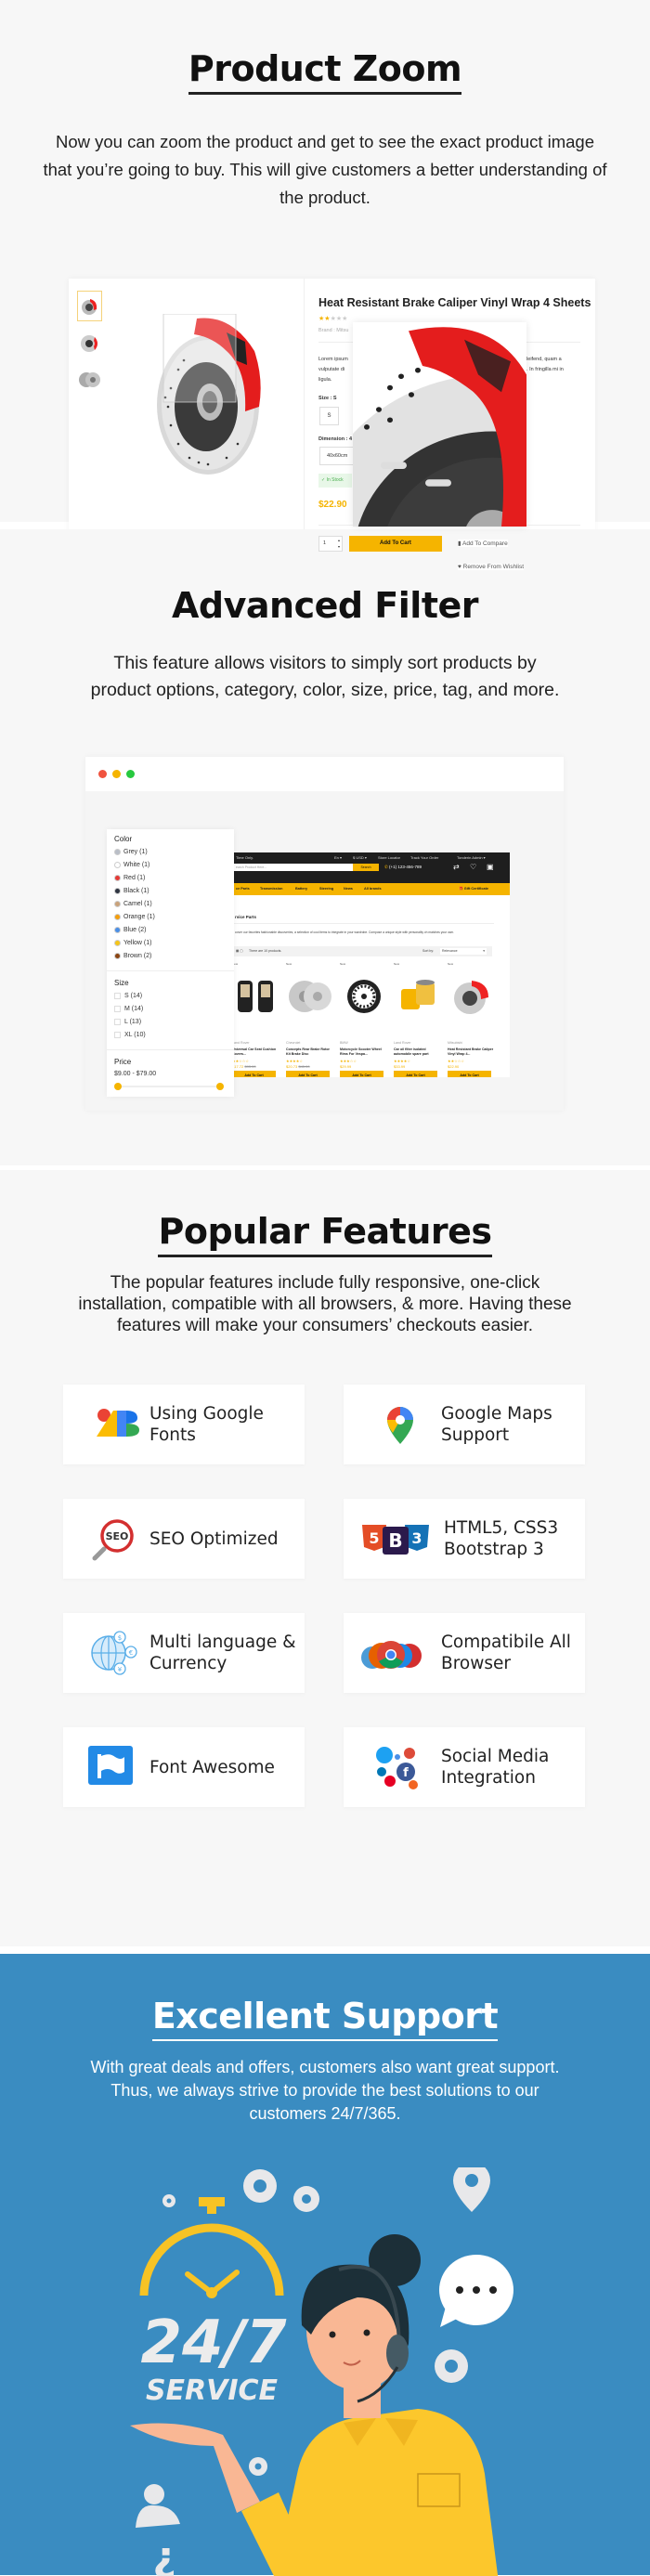 The image size is (650, 2576). What do you see at coordinates (344, 1043) in the screenshot?
I see `product-brand: BMW` at bounding box center [344, 1043].